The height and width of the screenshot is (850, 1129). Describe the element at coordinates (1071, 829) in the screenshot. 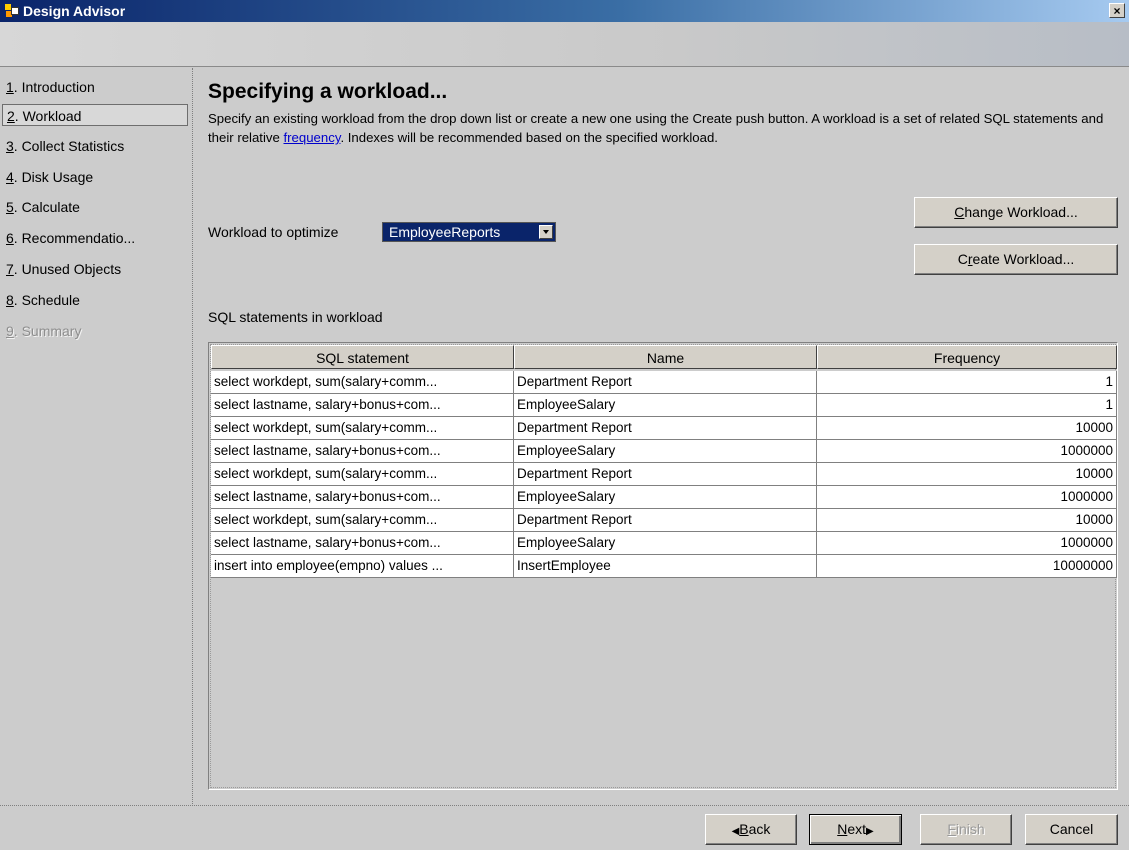

I see `cancel-button: Cancel` at that location.